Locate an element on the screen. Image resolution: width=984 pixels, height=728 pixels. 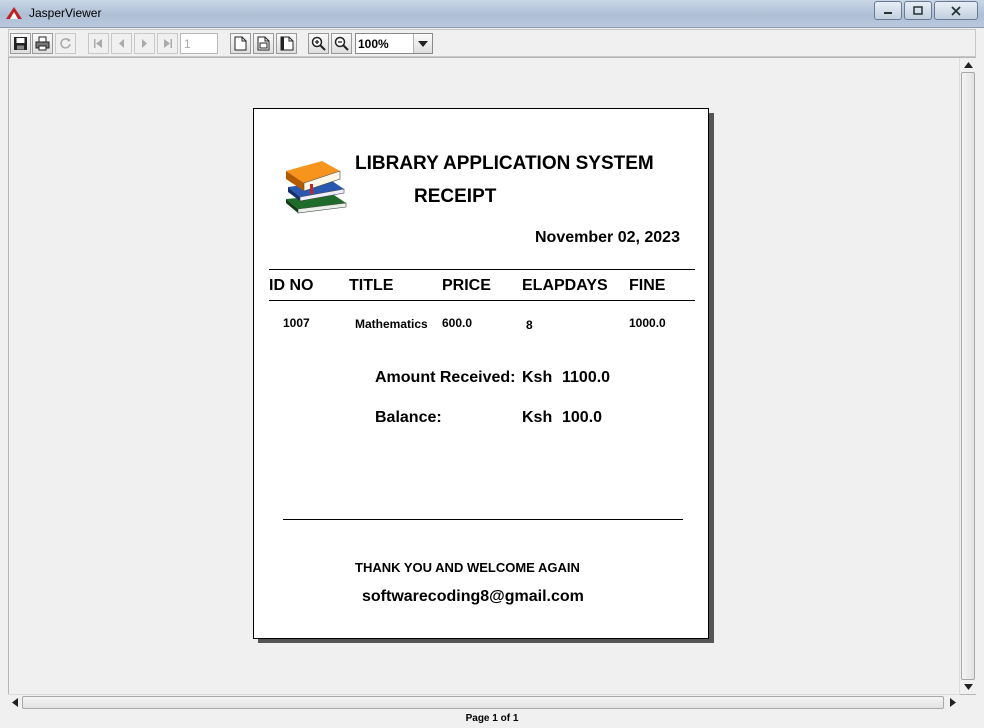
last-page-button is located at coordinates (167, 43).